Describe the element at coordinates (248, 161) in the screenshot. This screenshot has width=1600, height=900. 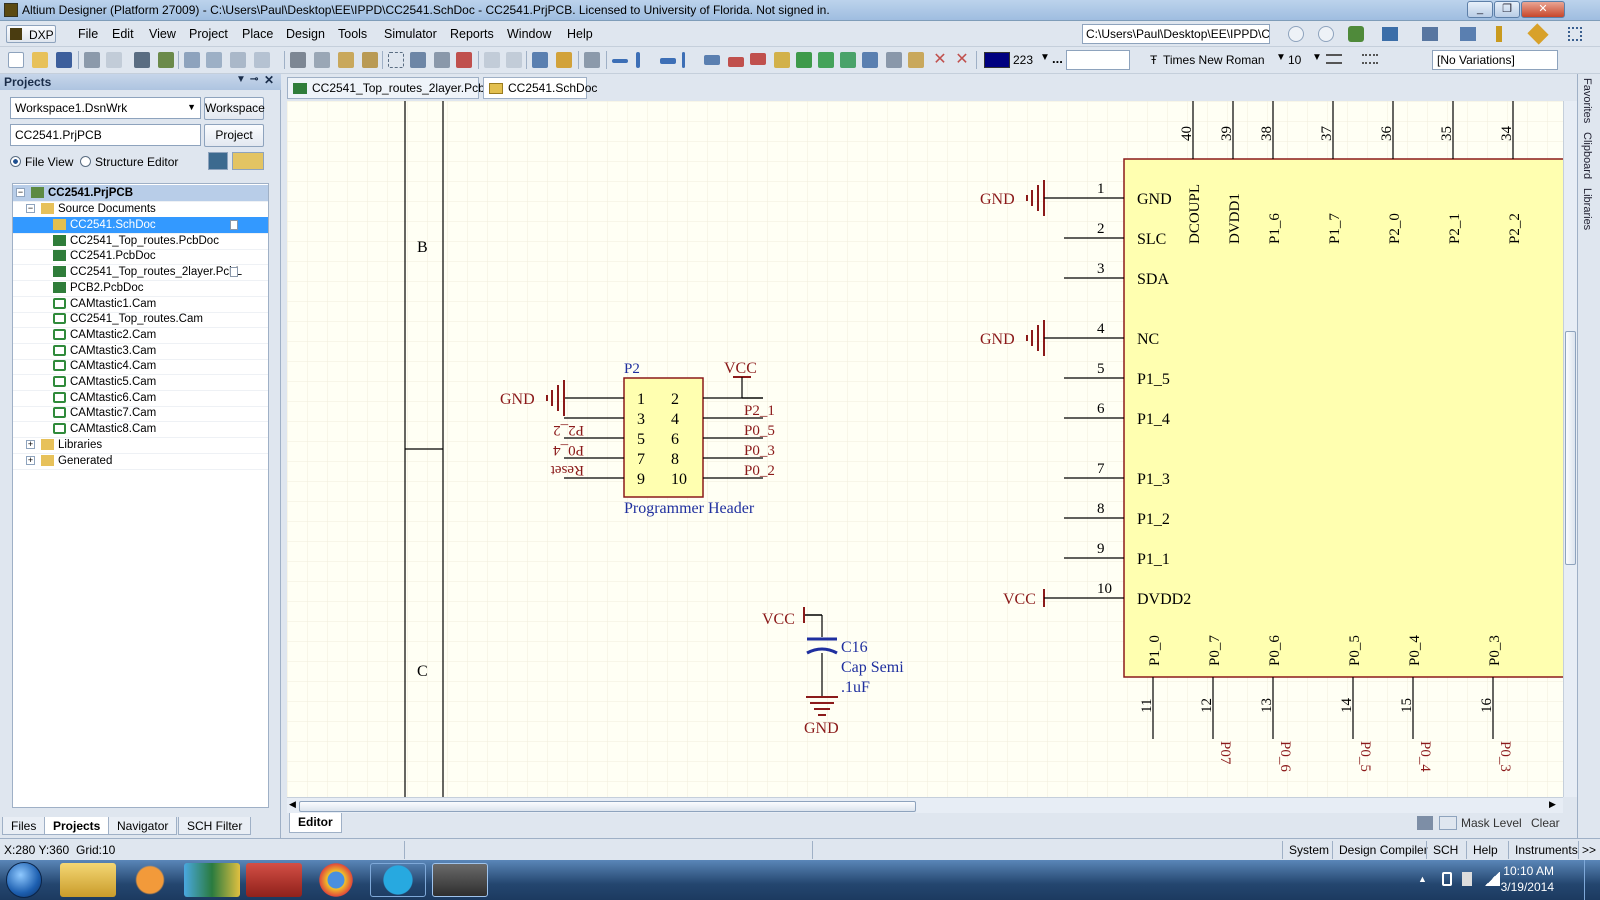
I see `project-options-icon` at that location.